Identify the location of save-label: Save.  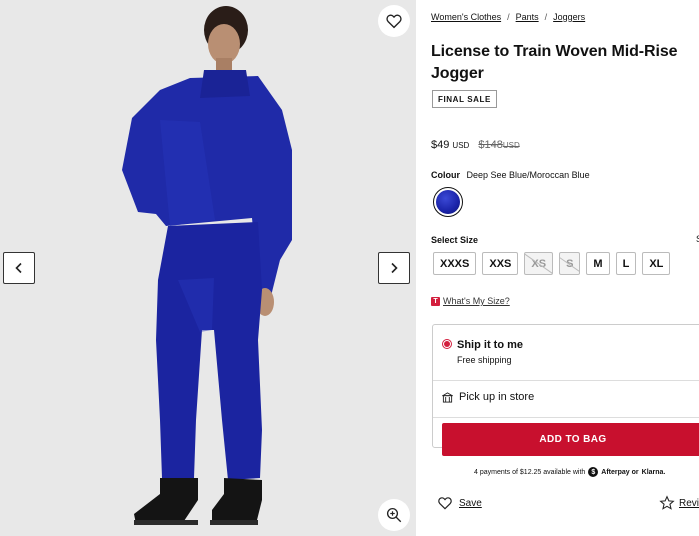
(470, 503).